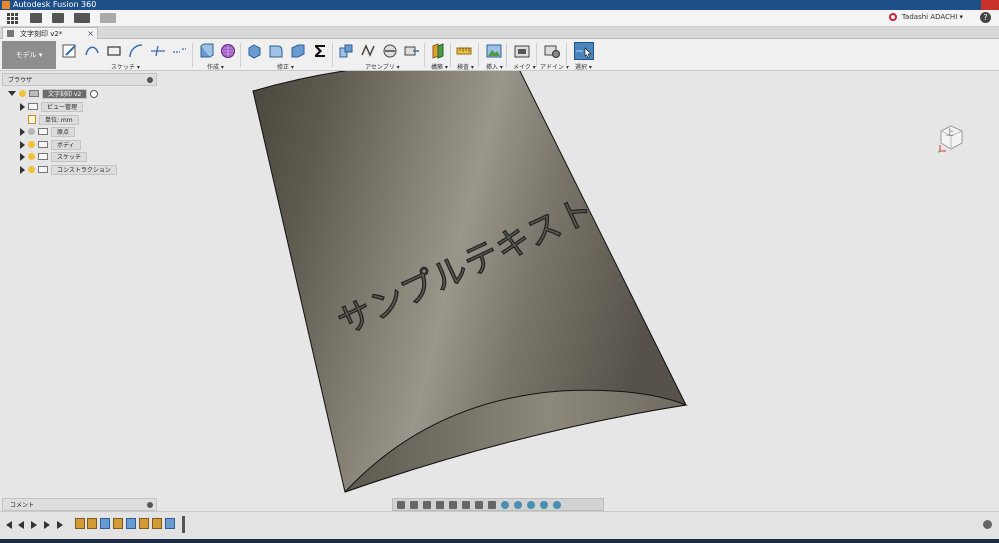  I want to click on visual-style-edges-icon, so click(518, 504).